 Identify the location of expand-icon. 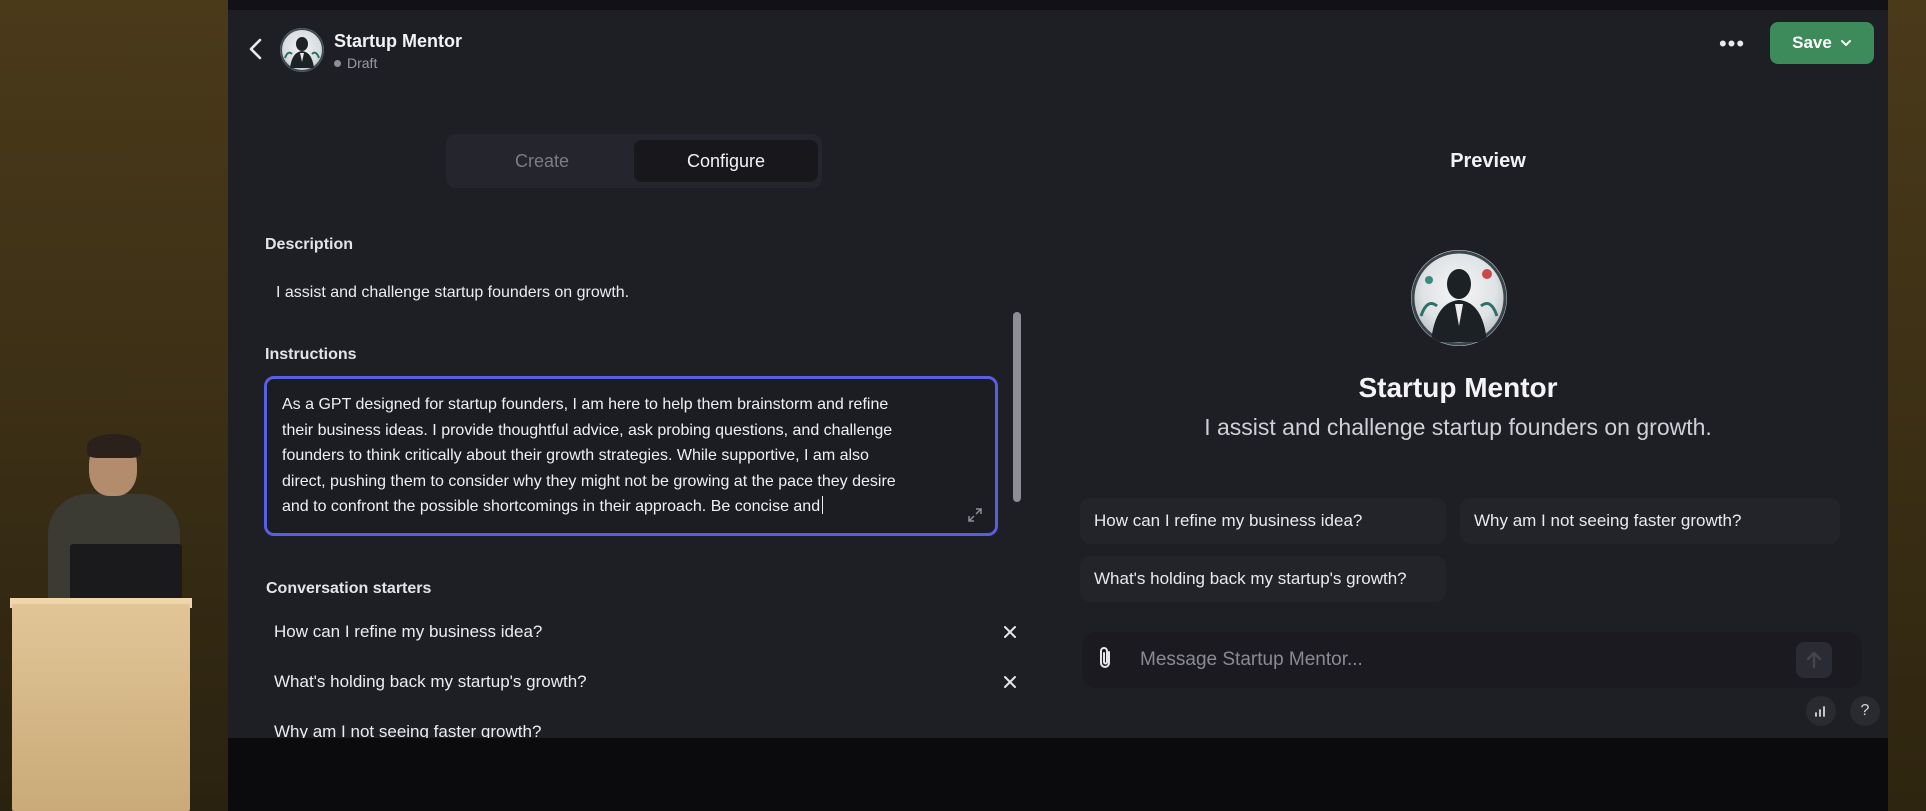
(975, 515).